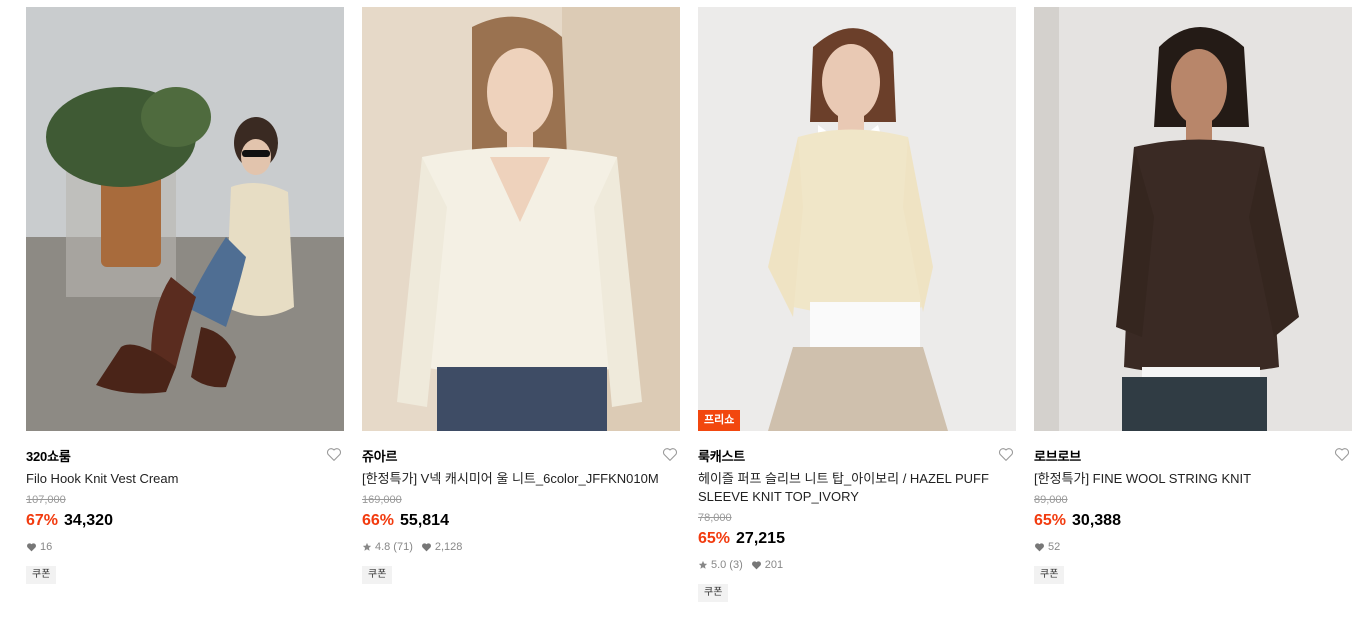 This screenshot has height=618, width=1360. Describe the element at coordinates (1051, 500) in the screenshot. I see `original-price: 89,000` at that location.